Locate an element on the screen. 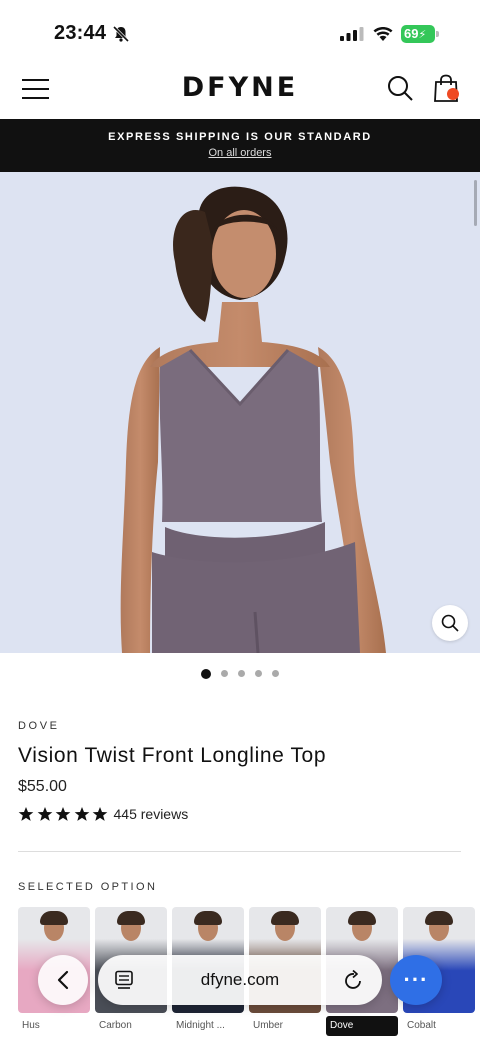 The width and height of the screenshot is (480, 1043). more-options-button: ··· is located at coordinates (416, 980).